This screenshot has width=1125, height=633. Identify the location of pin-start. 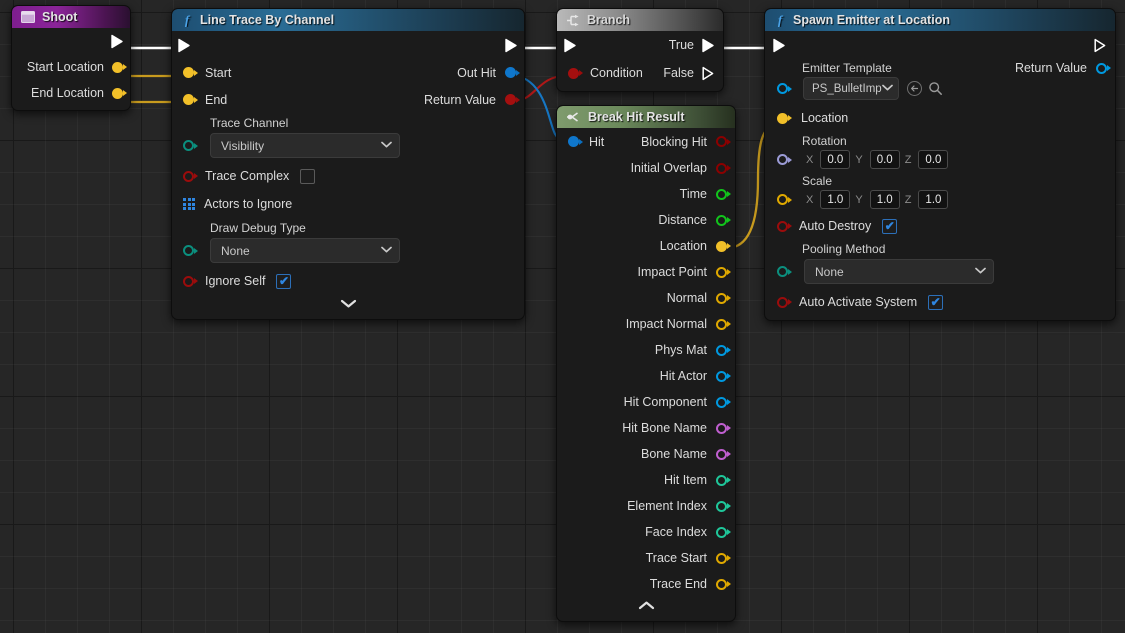
(190, 72).